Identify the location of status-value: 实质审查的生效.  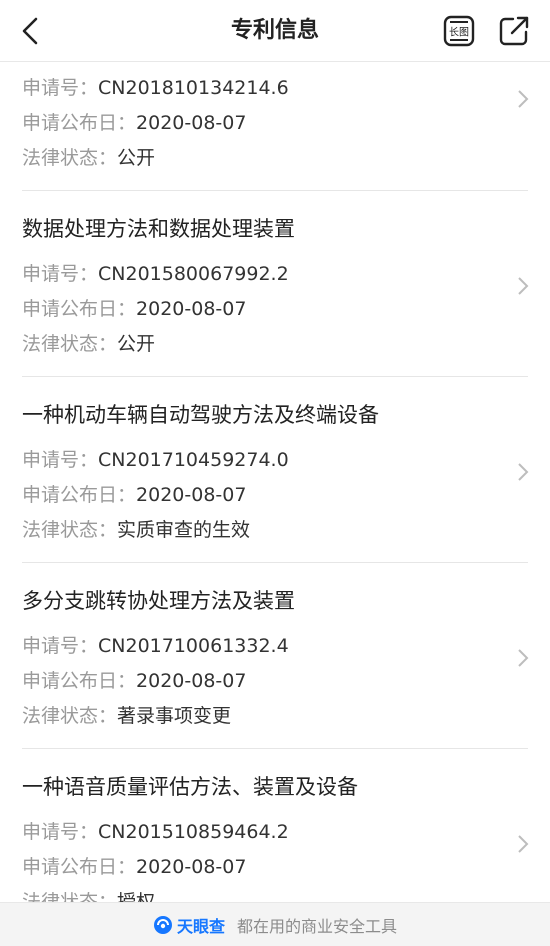
(184, 530).